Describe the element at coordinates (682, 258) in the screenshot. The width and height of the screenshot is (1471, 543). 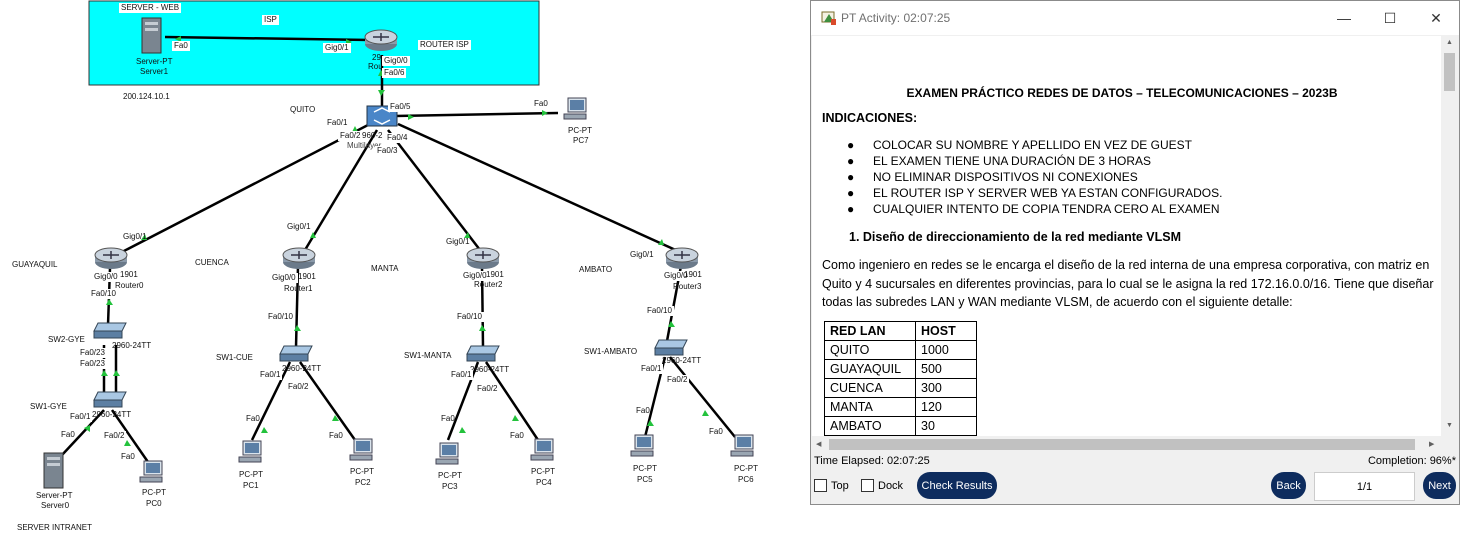
I see `router3-icon` at that location.